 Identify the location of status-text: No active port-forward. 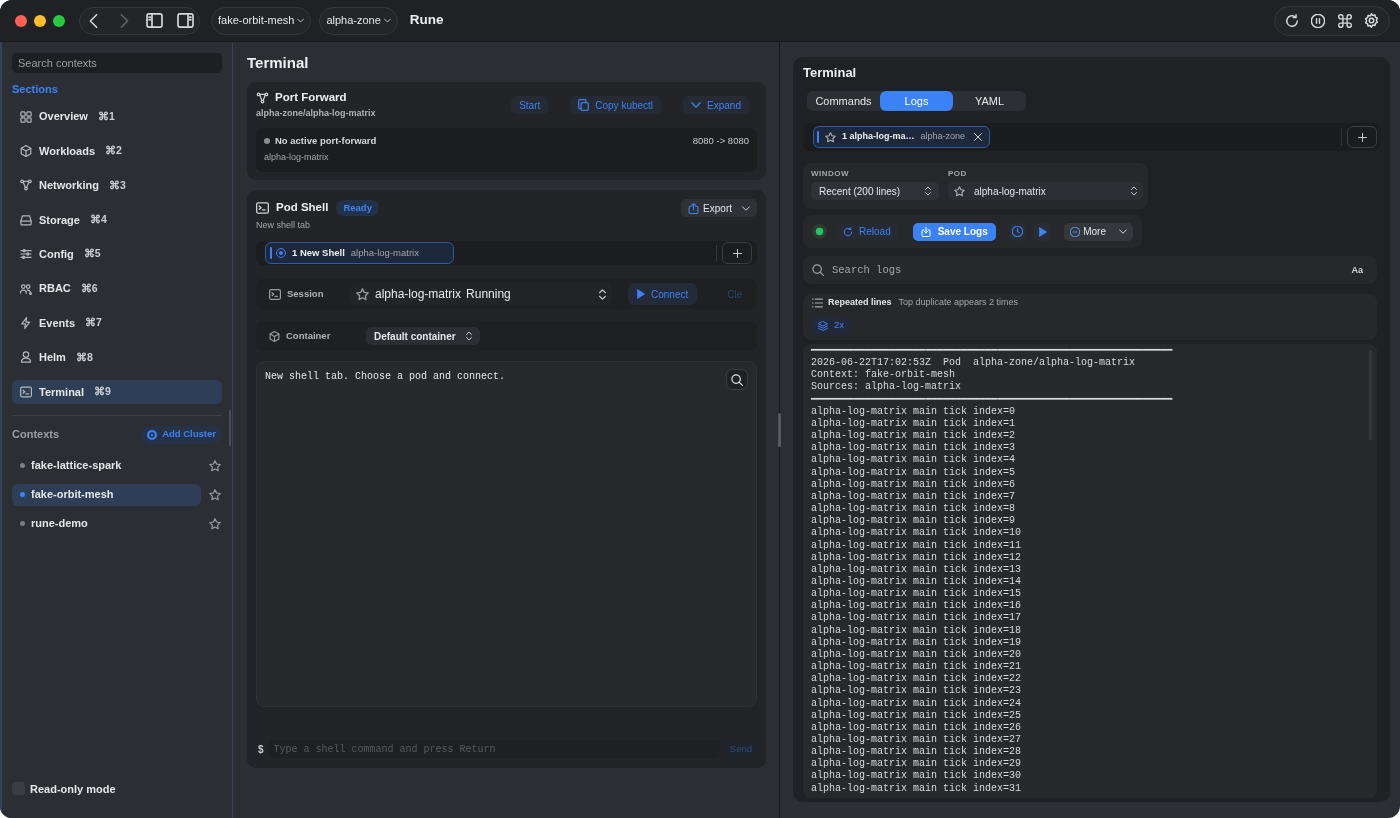
(326, 140).